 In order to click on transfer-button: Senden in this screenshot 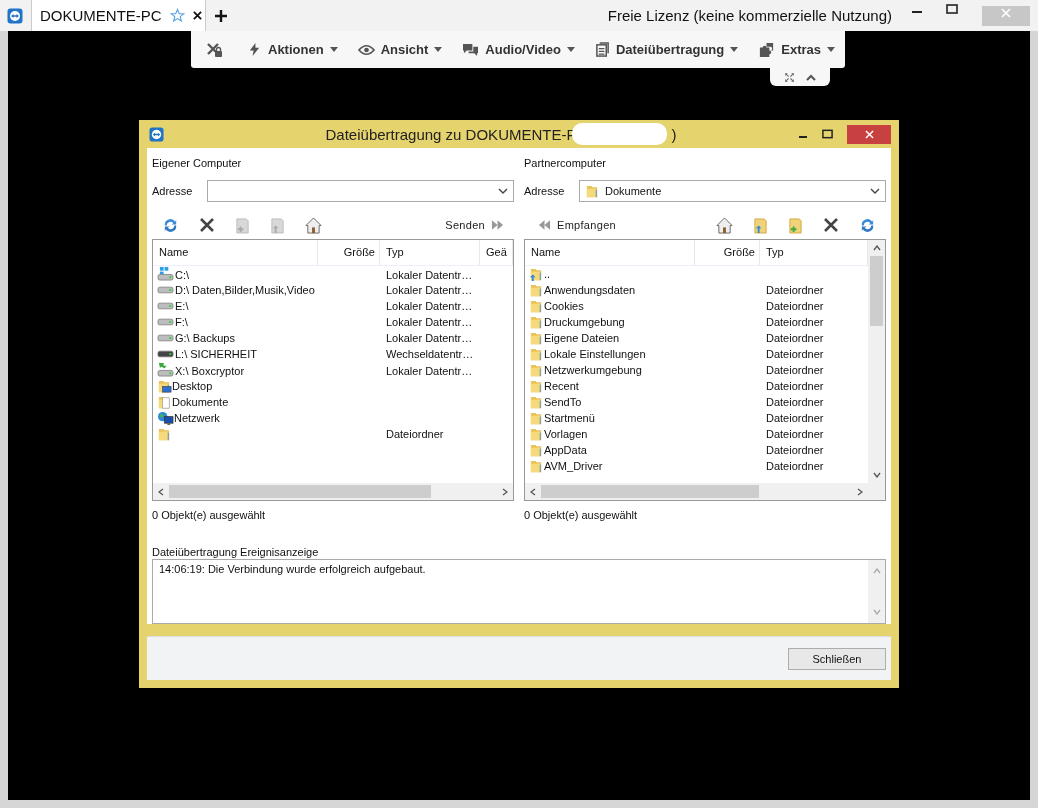, I will do `click(474, 225)`.